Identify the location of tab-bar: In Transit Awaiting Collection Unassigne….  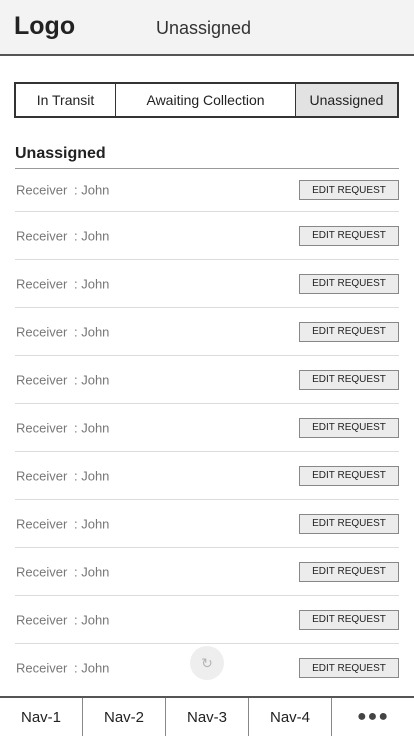
(206, 100).